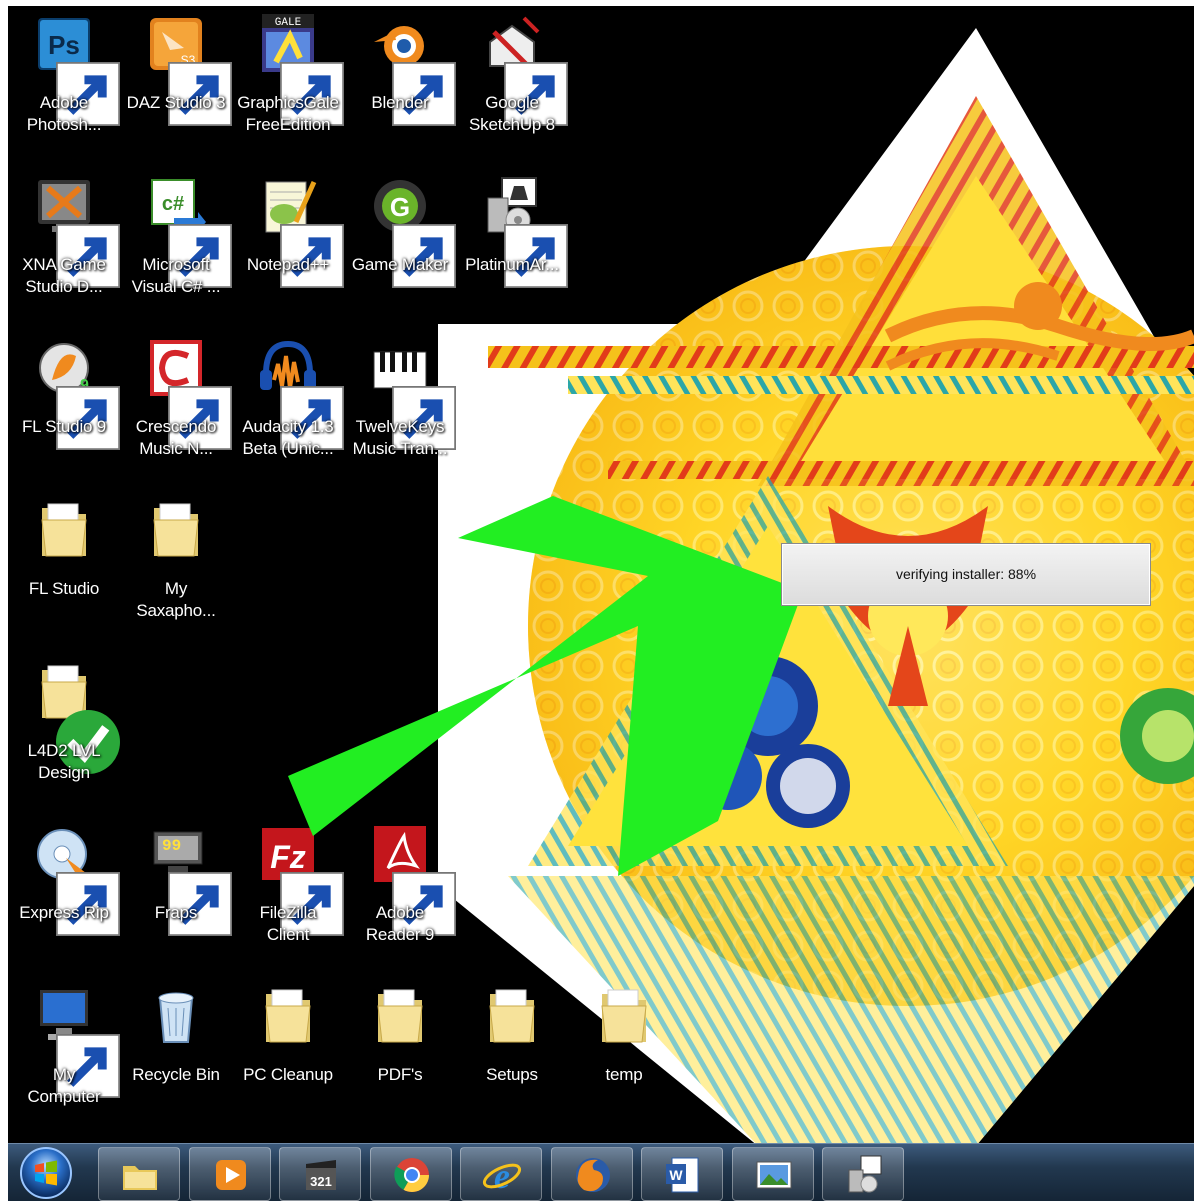  What do you see at coordinates (64, 761) in the screenshot?
I see `desktop-icon-label: L4D2 LVL Design` at bounding box center [64, 761].